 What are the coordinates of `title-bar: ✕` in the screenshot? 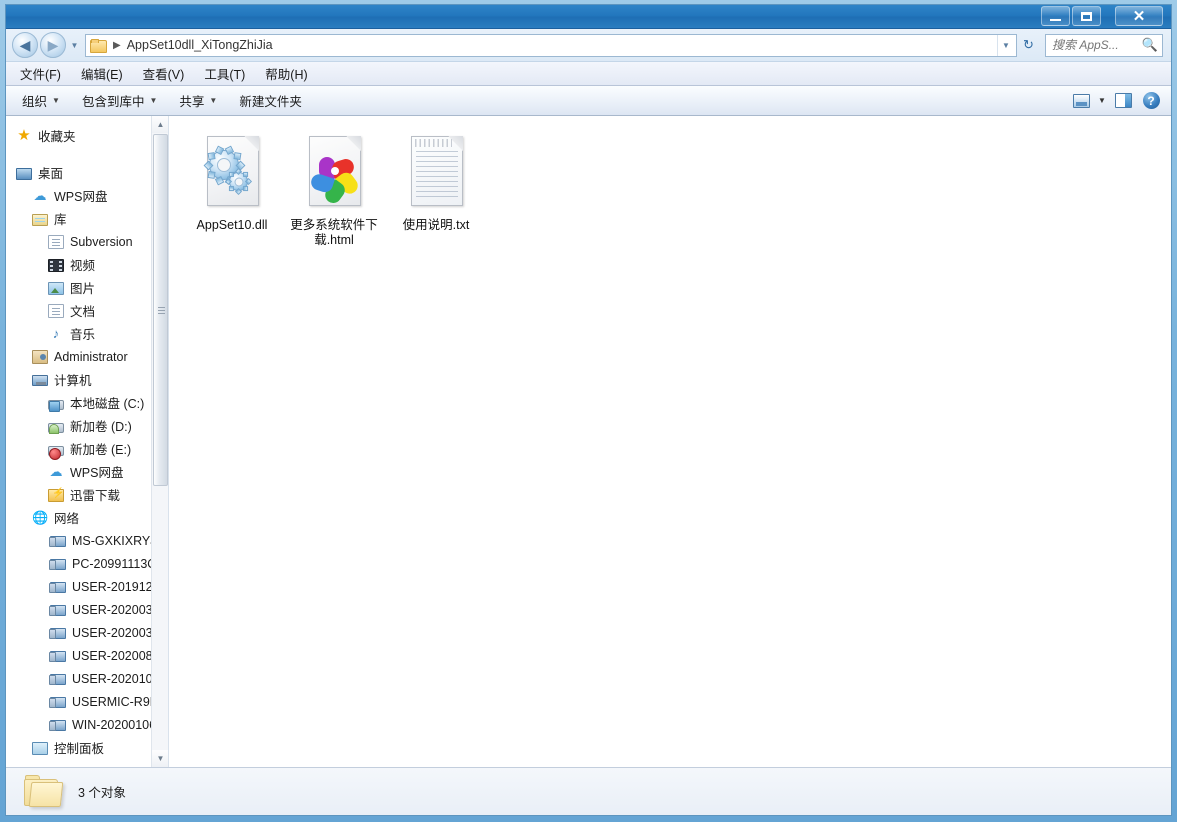 It's located at (588, 17).